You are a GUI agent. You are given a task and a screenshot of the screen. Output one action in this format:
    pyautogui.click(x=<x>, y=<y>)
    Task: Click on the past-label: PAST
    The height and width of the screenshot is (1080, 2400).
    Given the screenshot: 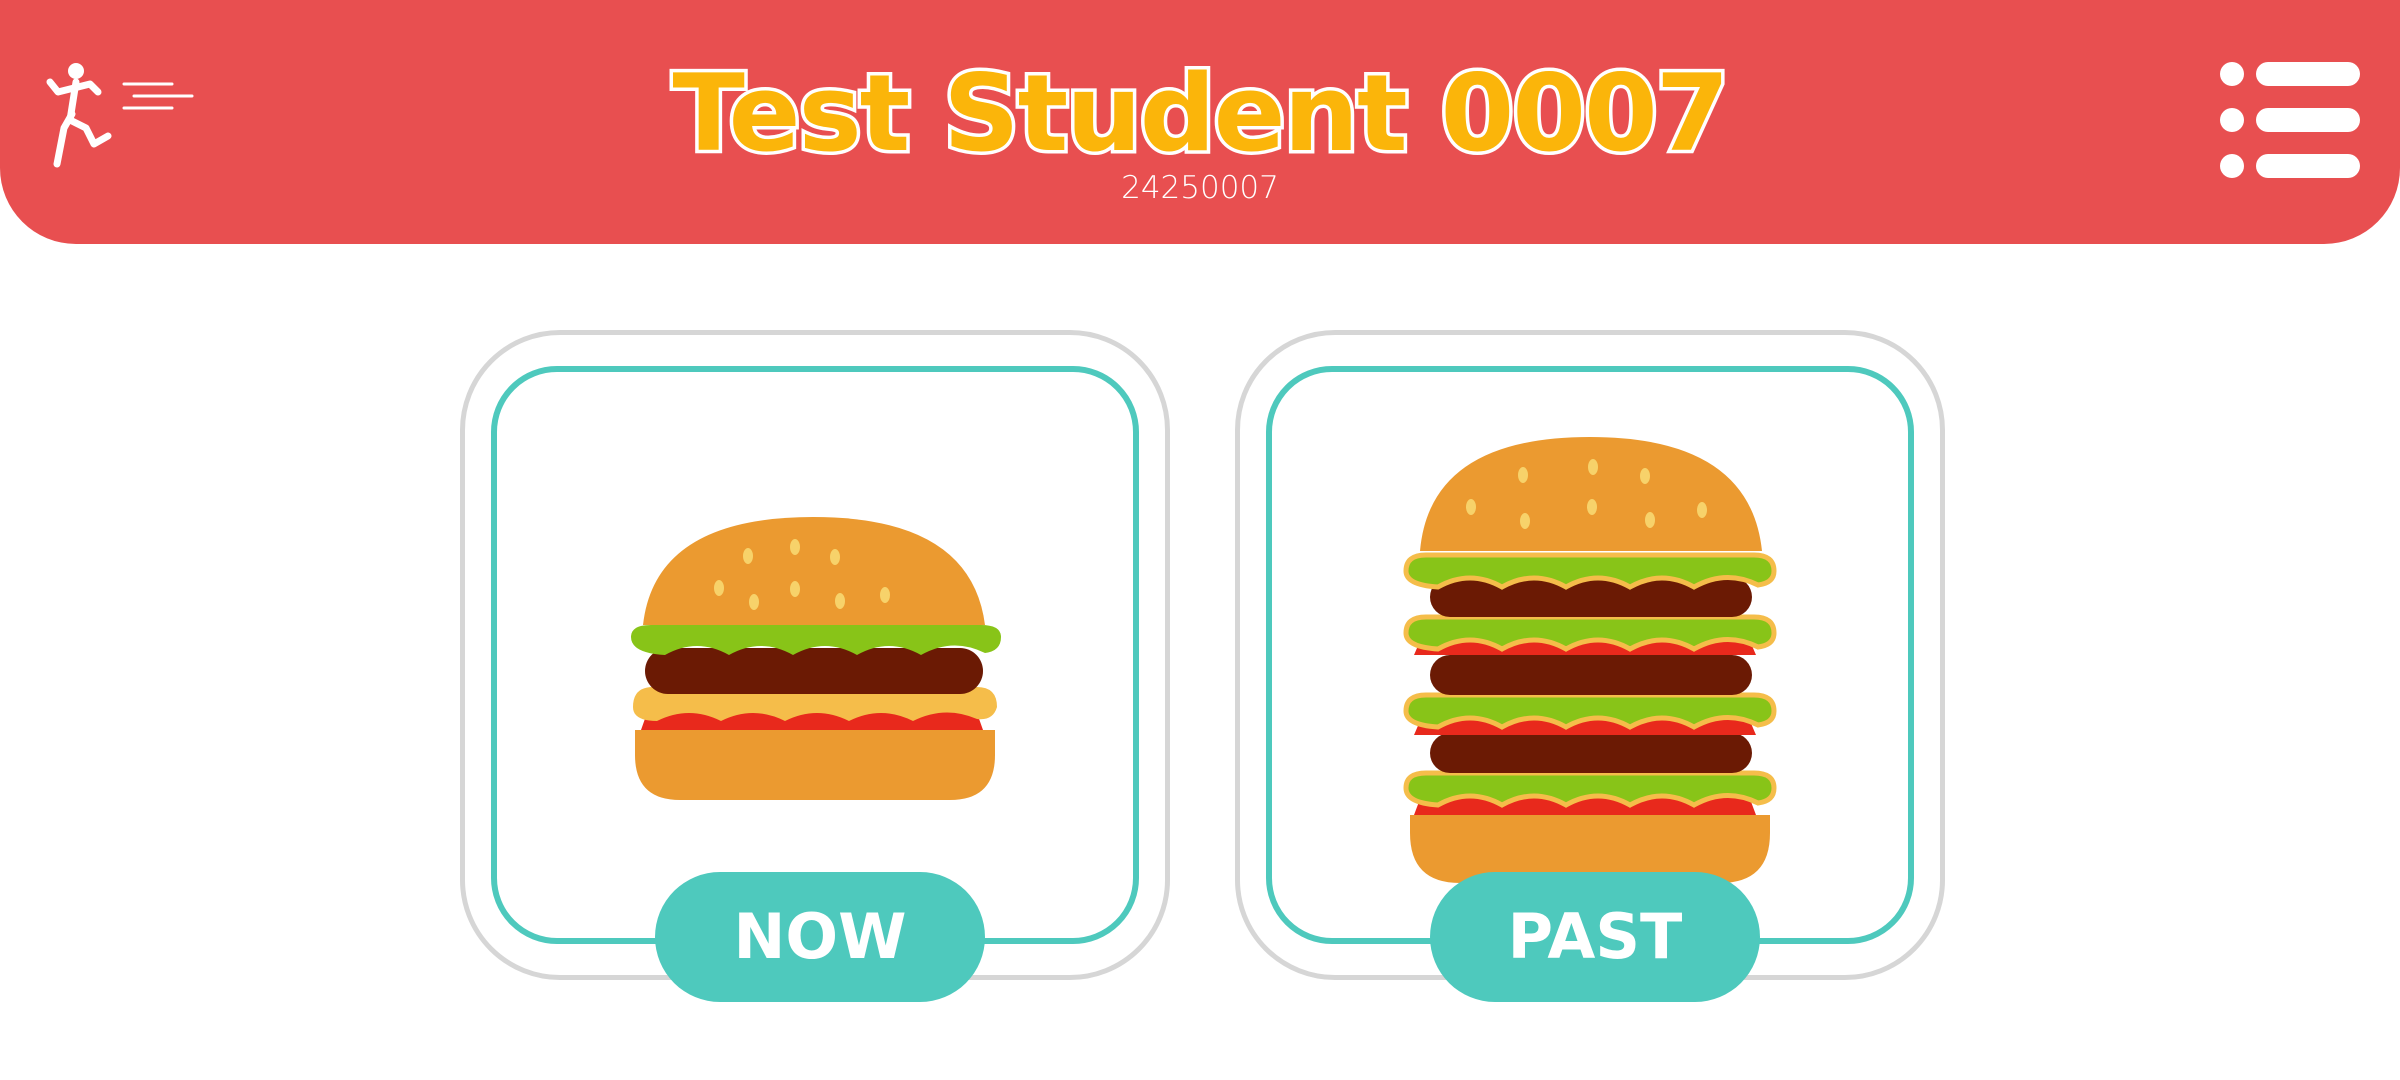 What is the action you would take?
    pyautogui.click(x=1595, y=937)
    